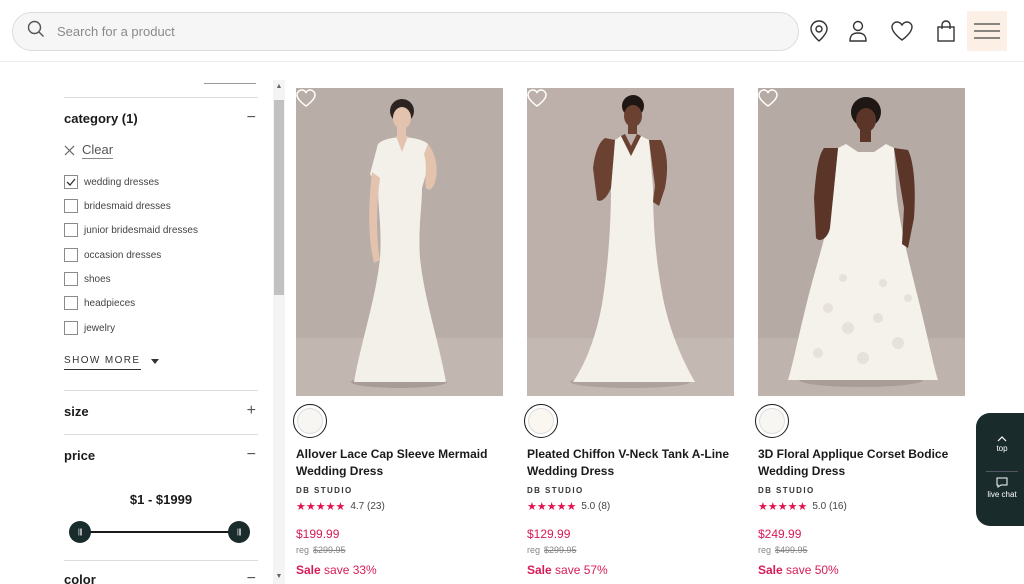 This screenshot has width=1024, height=584. I want to click on regular-price: reg $299.95, so click(321, 550).